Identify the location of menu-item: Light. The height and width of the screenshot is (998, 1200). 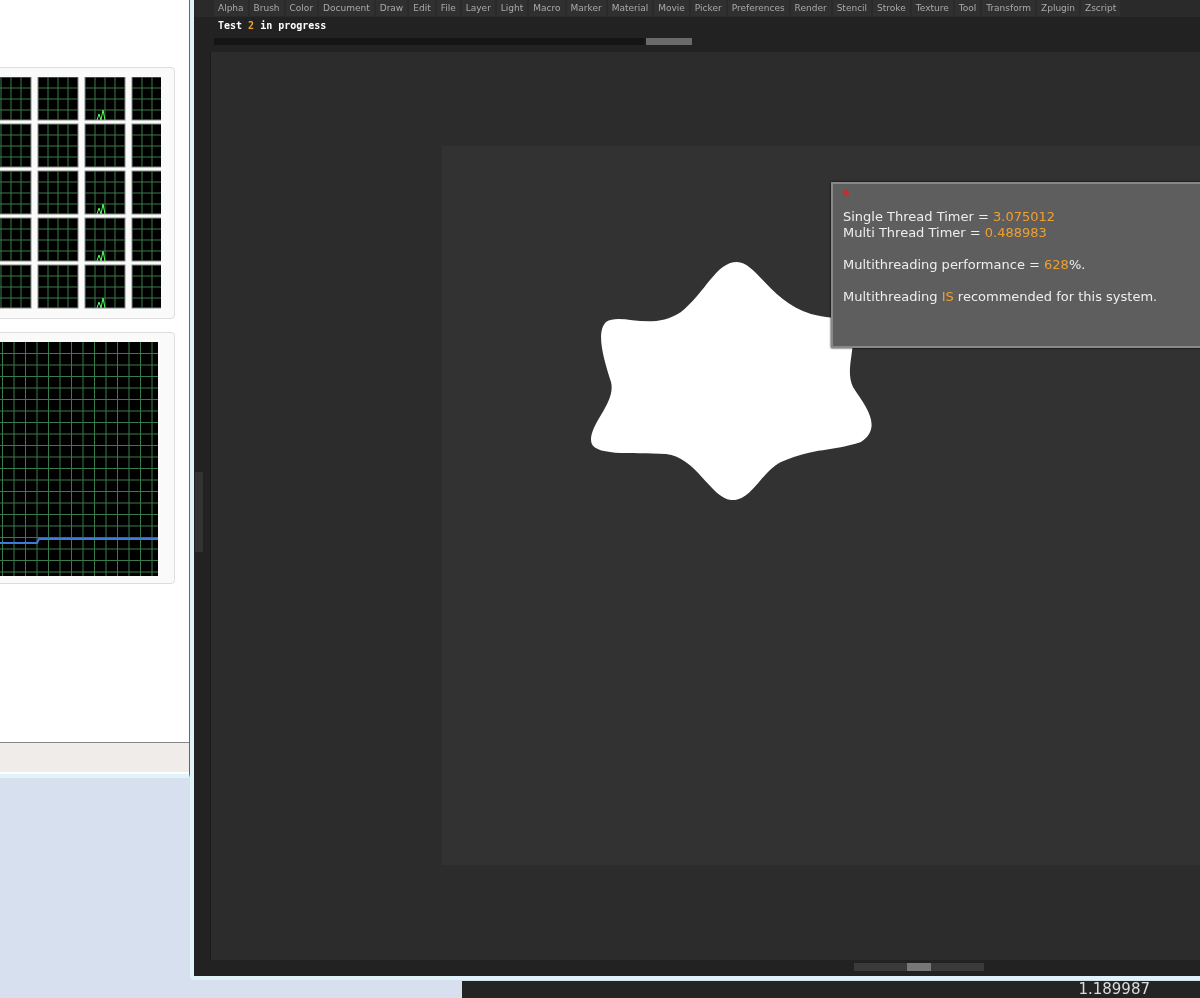
(512, 8).